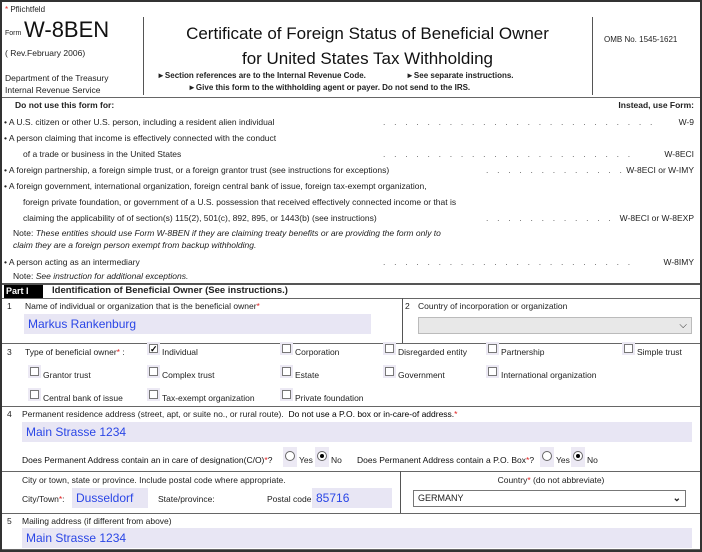  Describe the element at coordinates (676, 498) in the screenshot. I see `chevron-down-icon: ⌄` at that location.